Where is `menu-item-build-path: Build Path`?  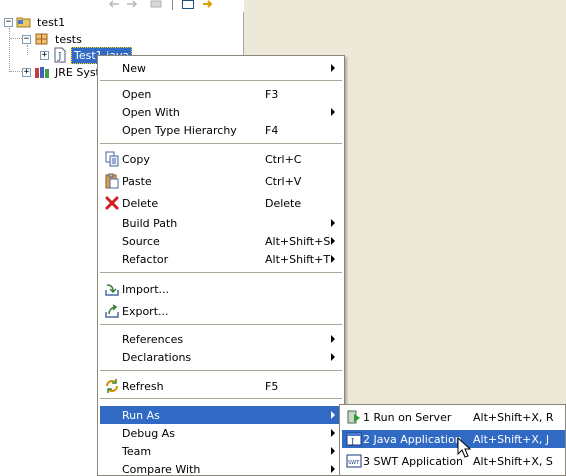 menu-item-build-path: Build Path is located at coordinates (221, 223).